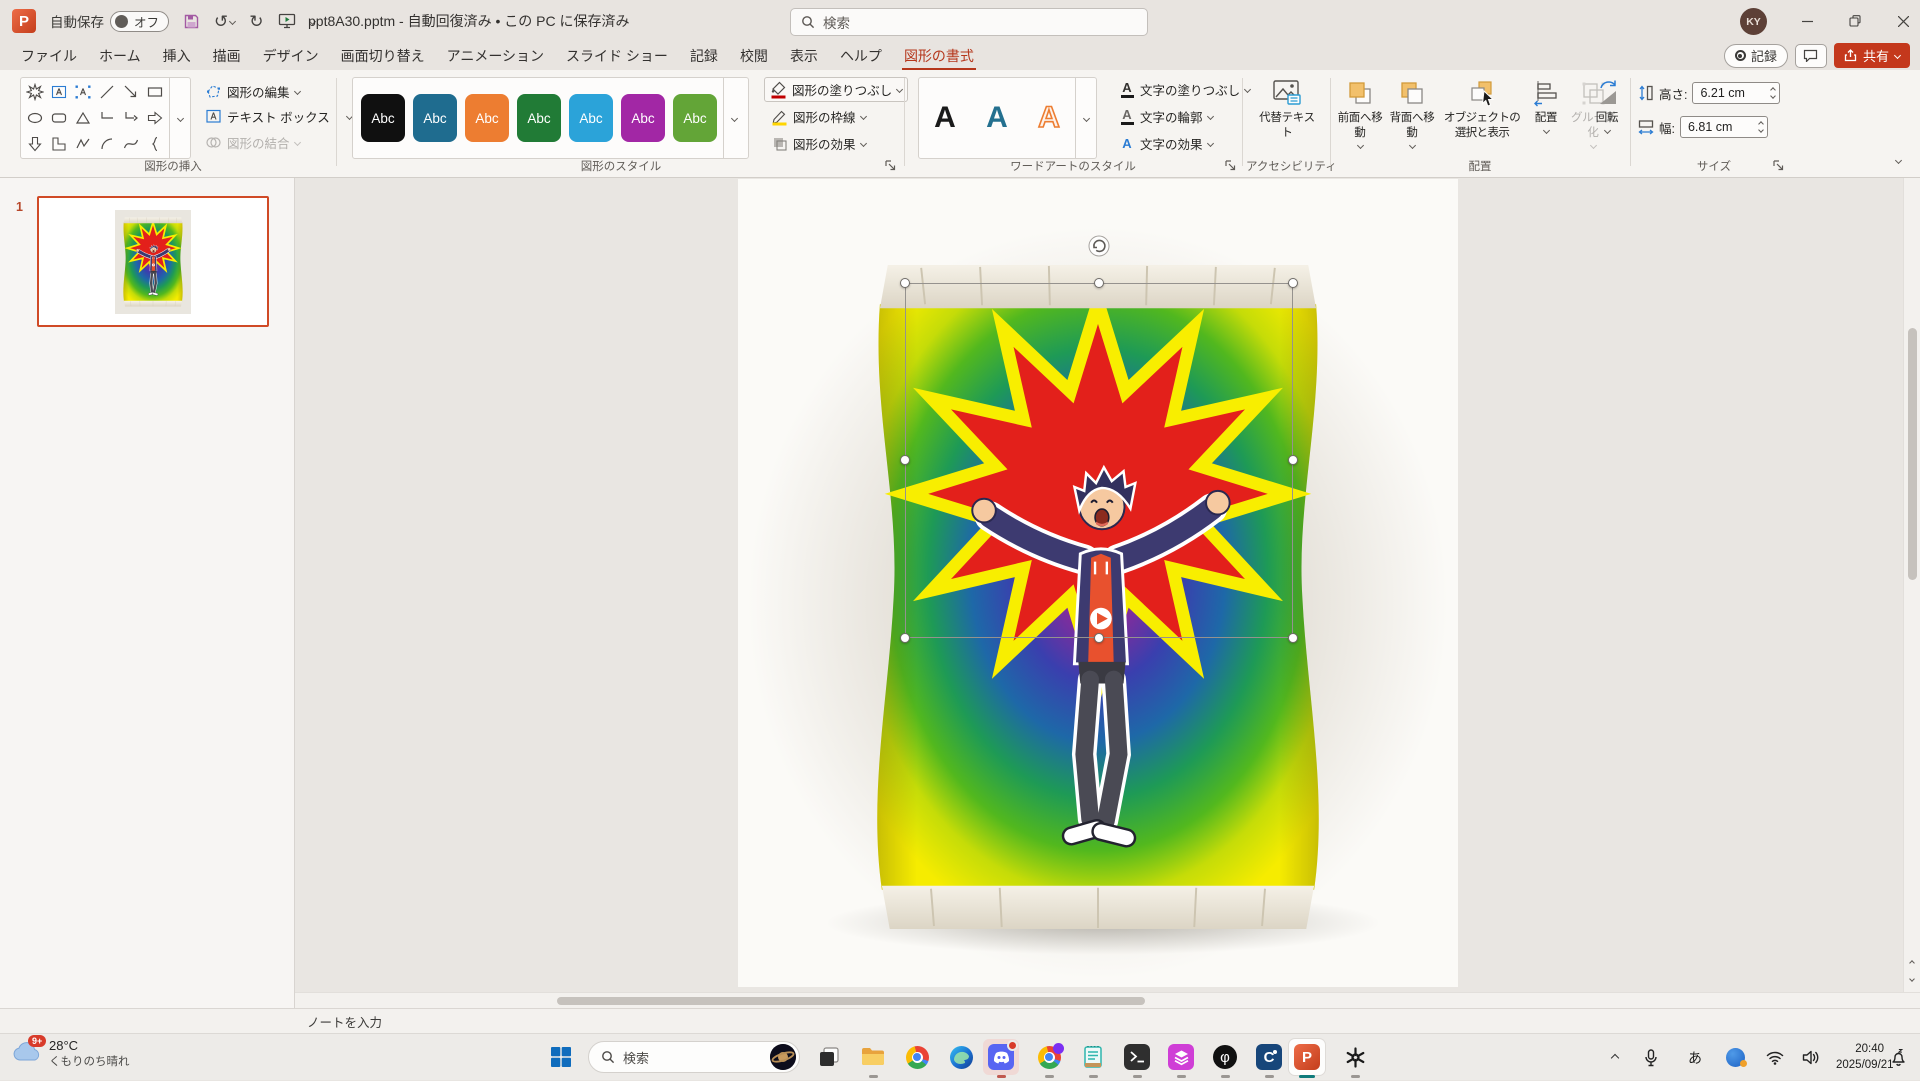 The width and height of the screenshot is (1920, 1081). Describe the element at coordinates (59, 118) in the screenshot. I see `shape-rounded-rectangle-icon` at that location.